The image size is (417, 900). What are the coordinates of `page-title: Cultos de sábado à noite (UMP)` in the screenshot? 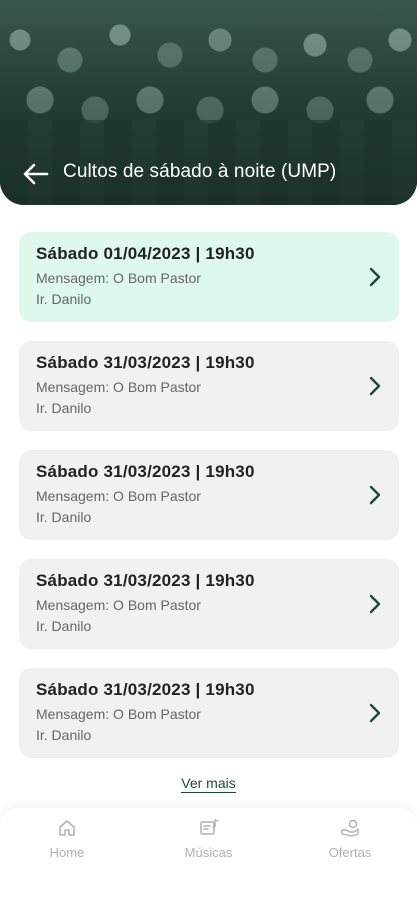 It's located at (200, 171).